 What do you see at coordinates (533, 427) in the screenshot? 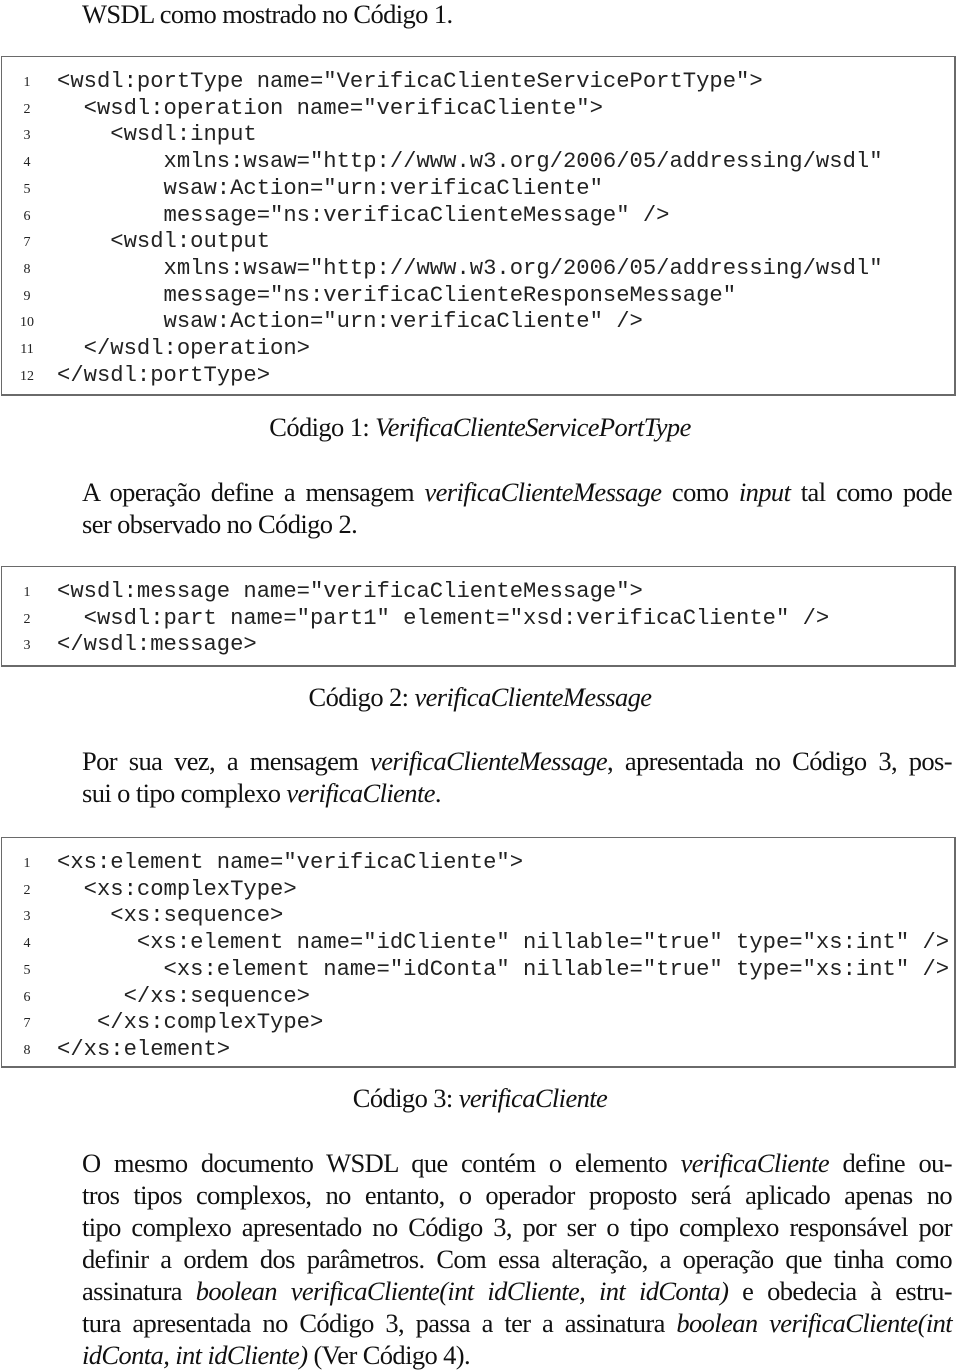
I see `caption-name: VerificaClienteServicePortType` at bounding box center [533, 427].